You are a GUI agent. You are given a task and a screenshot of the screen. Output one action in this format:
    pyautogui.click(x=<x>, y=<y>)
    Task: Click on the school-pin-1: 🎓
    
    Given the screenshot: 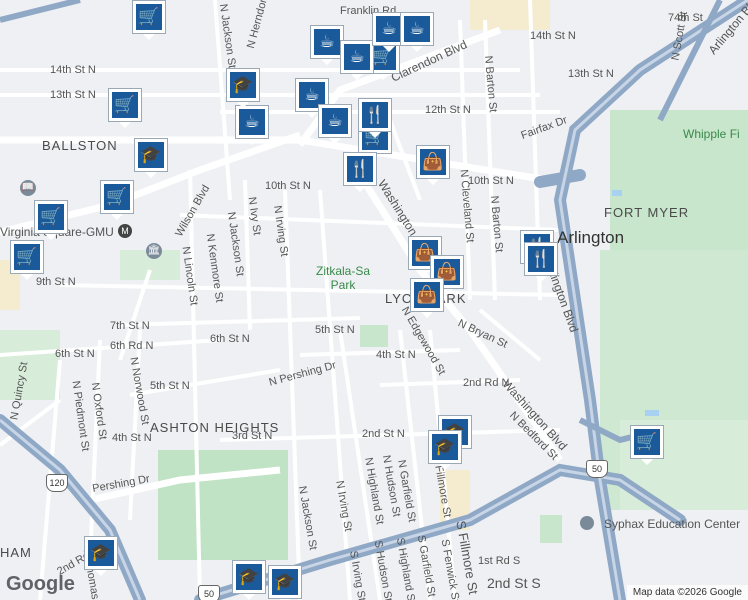 What is the action you would take?
    pyautogui.click(x=243, y=88)
    